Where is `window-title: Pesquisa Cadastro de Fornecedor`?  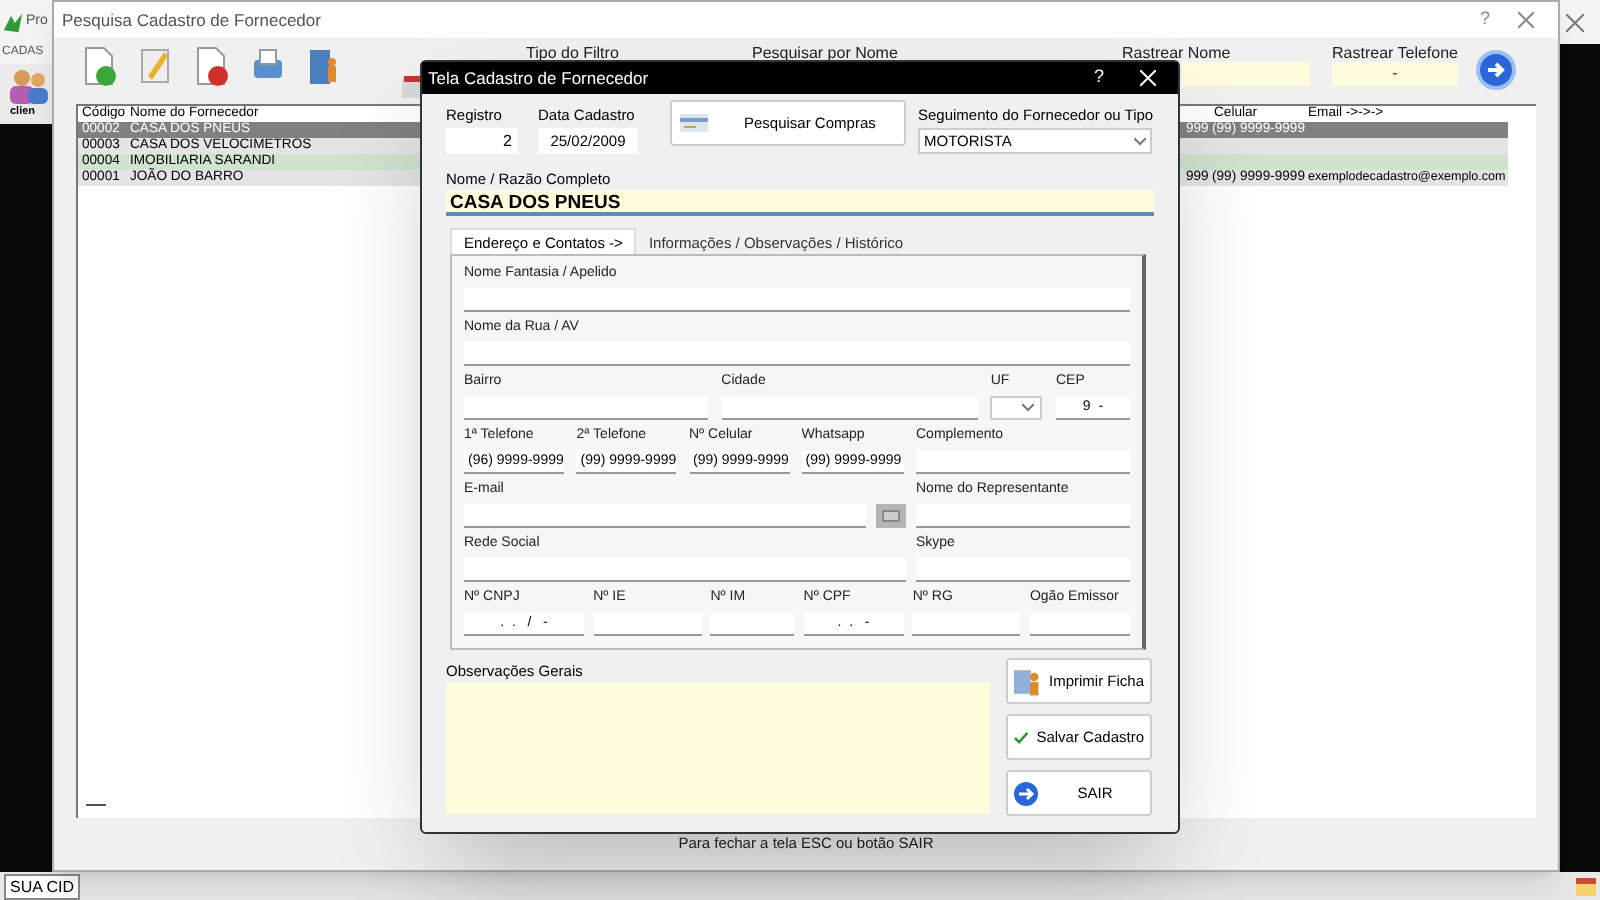 window-title: Pesquisa Cadastro de Fornecedor is located at coordinates (191, 20).